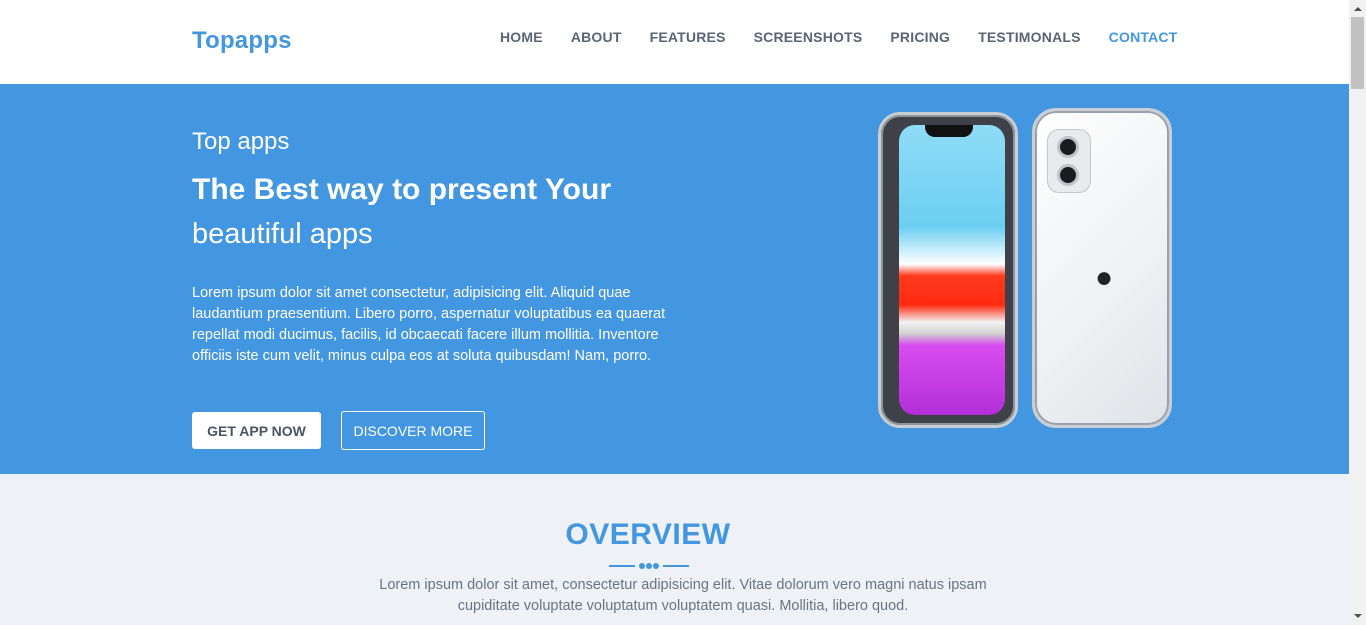  What do you see at coordinates (920, 37) in the screenshot?
I see `nav-pricing: PRICING` at bounding box center [920, 37].